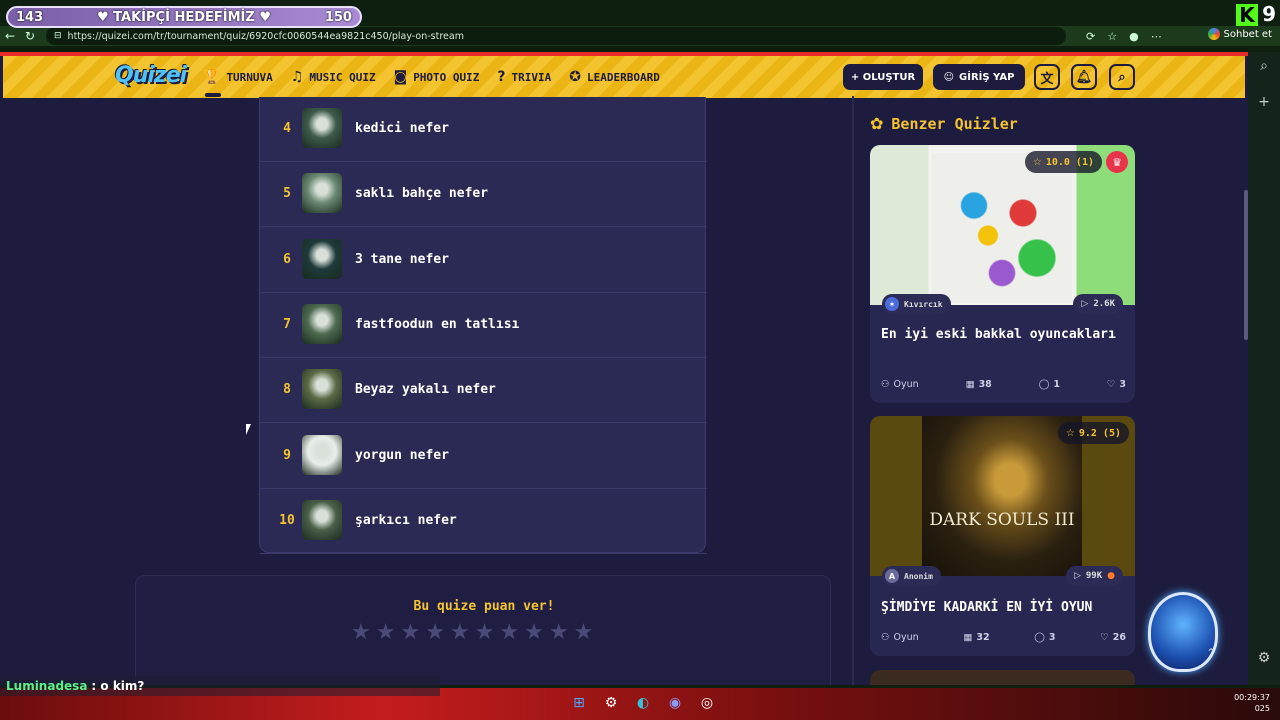  What do you see at coordinates (1119, 637) in the screenshot?
I see `likes-text: 26` at bounding box center [1119, 637].